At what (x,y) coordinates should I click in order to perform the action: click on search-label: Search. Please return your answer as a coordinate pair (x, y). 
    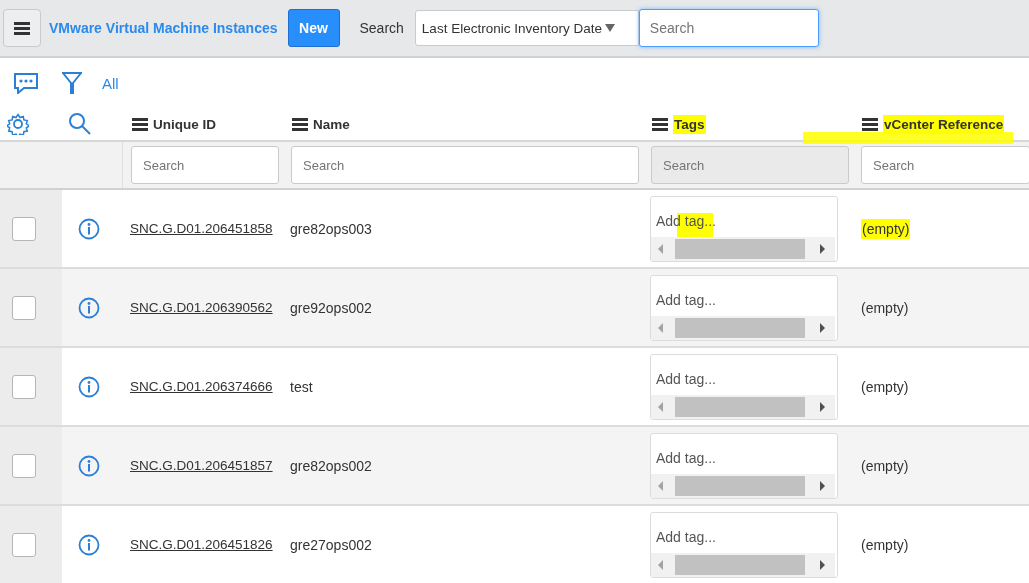
    Looking at the image, I should click on (381, 28).